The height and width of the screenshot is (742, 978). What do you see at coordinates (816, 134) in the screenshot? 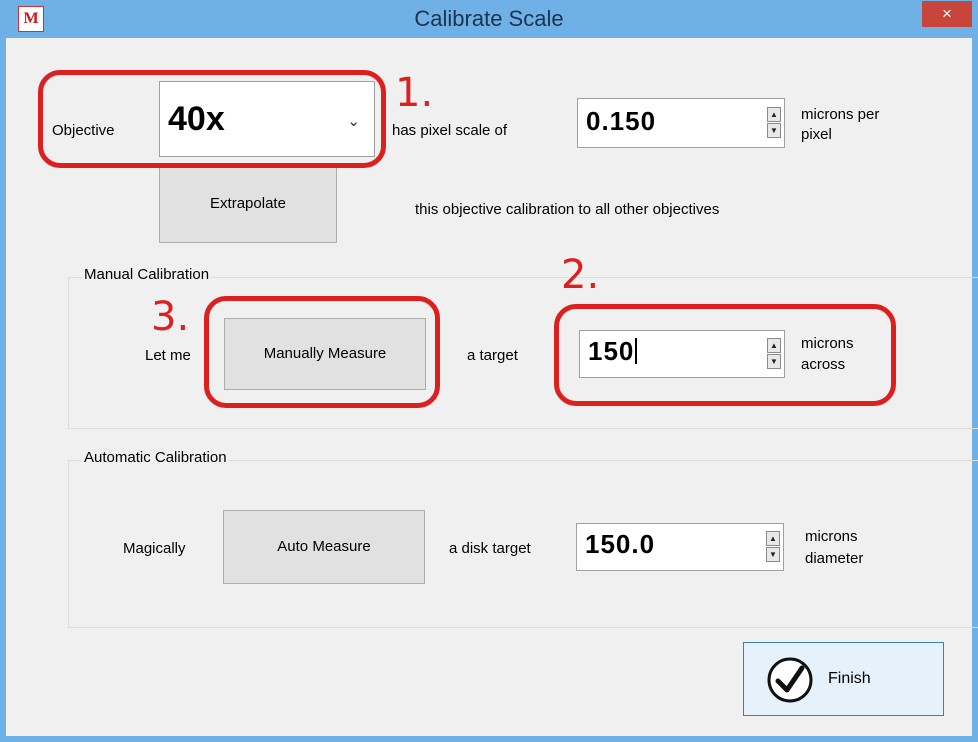
I see `pixel-scale-unit-line2: pixel` at bounding box center [816, 134].